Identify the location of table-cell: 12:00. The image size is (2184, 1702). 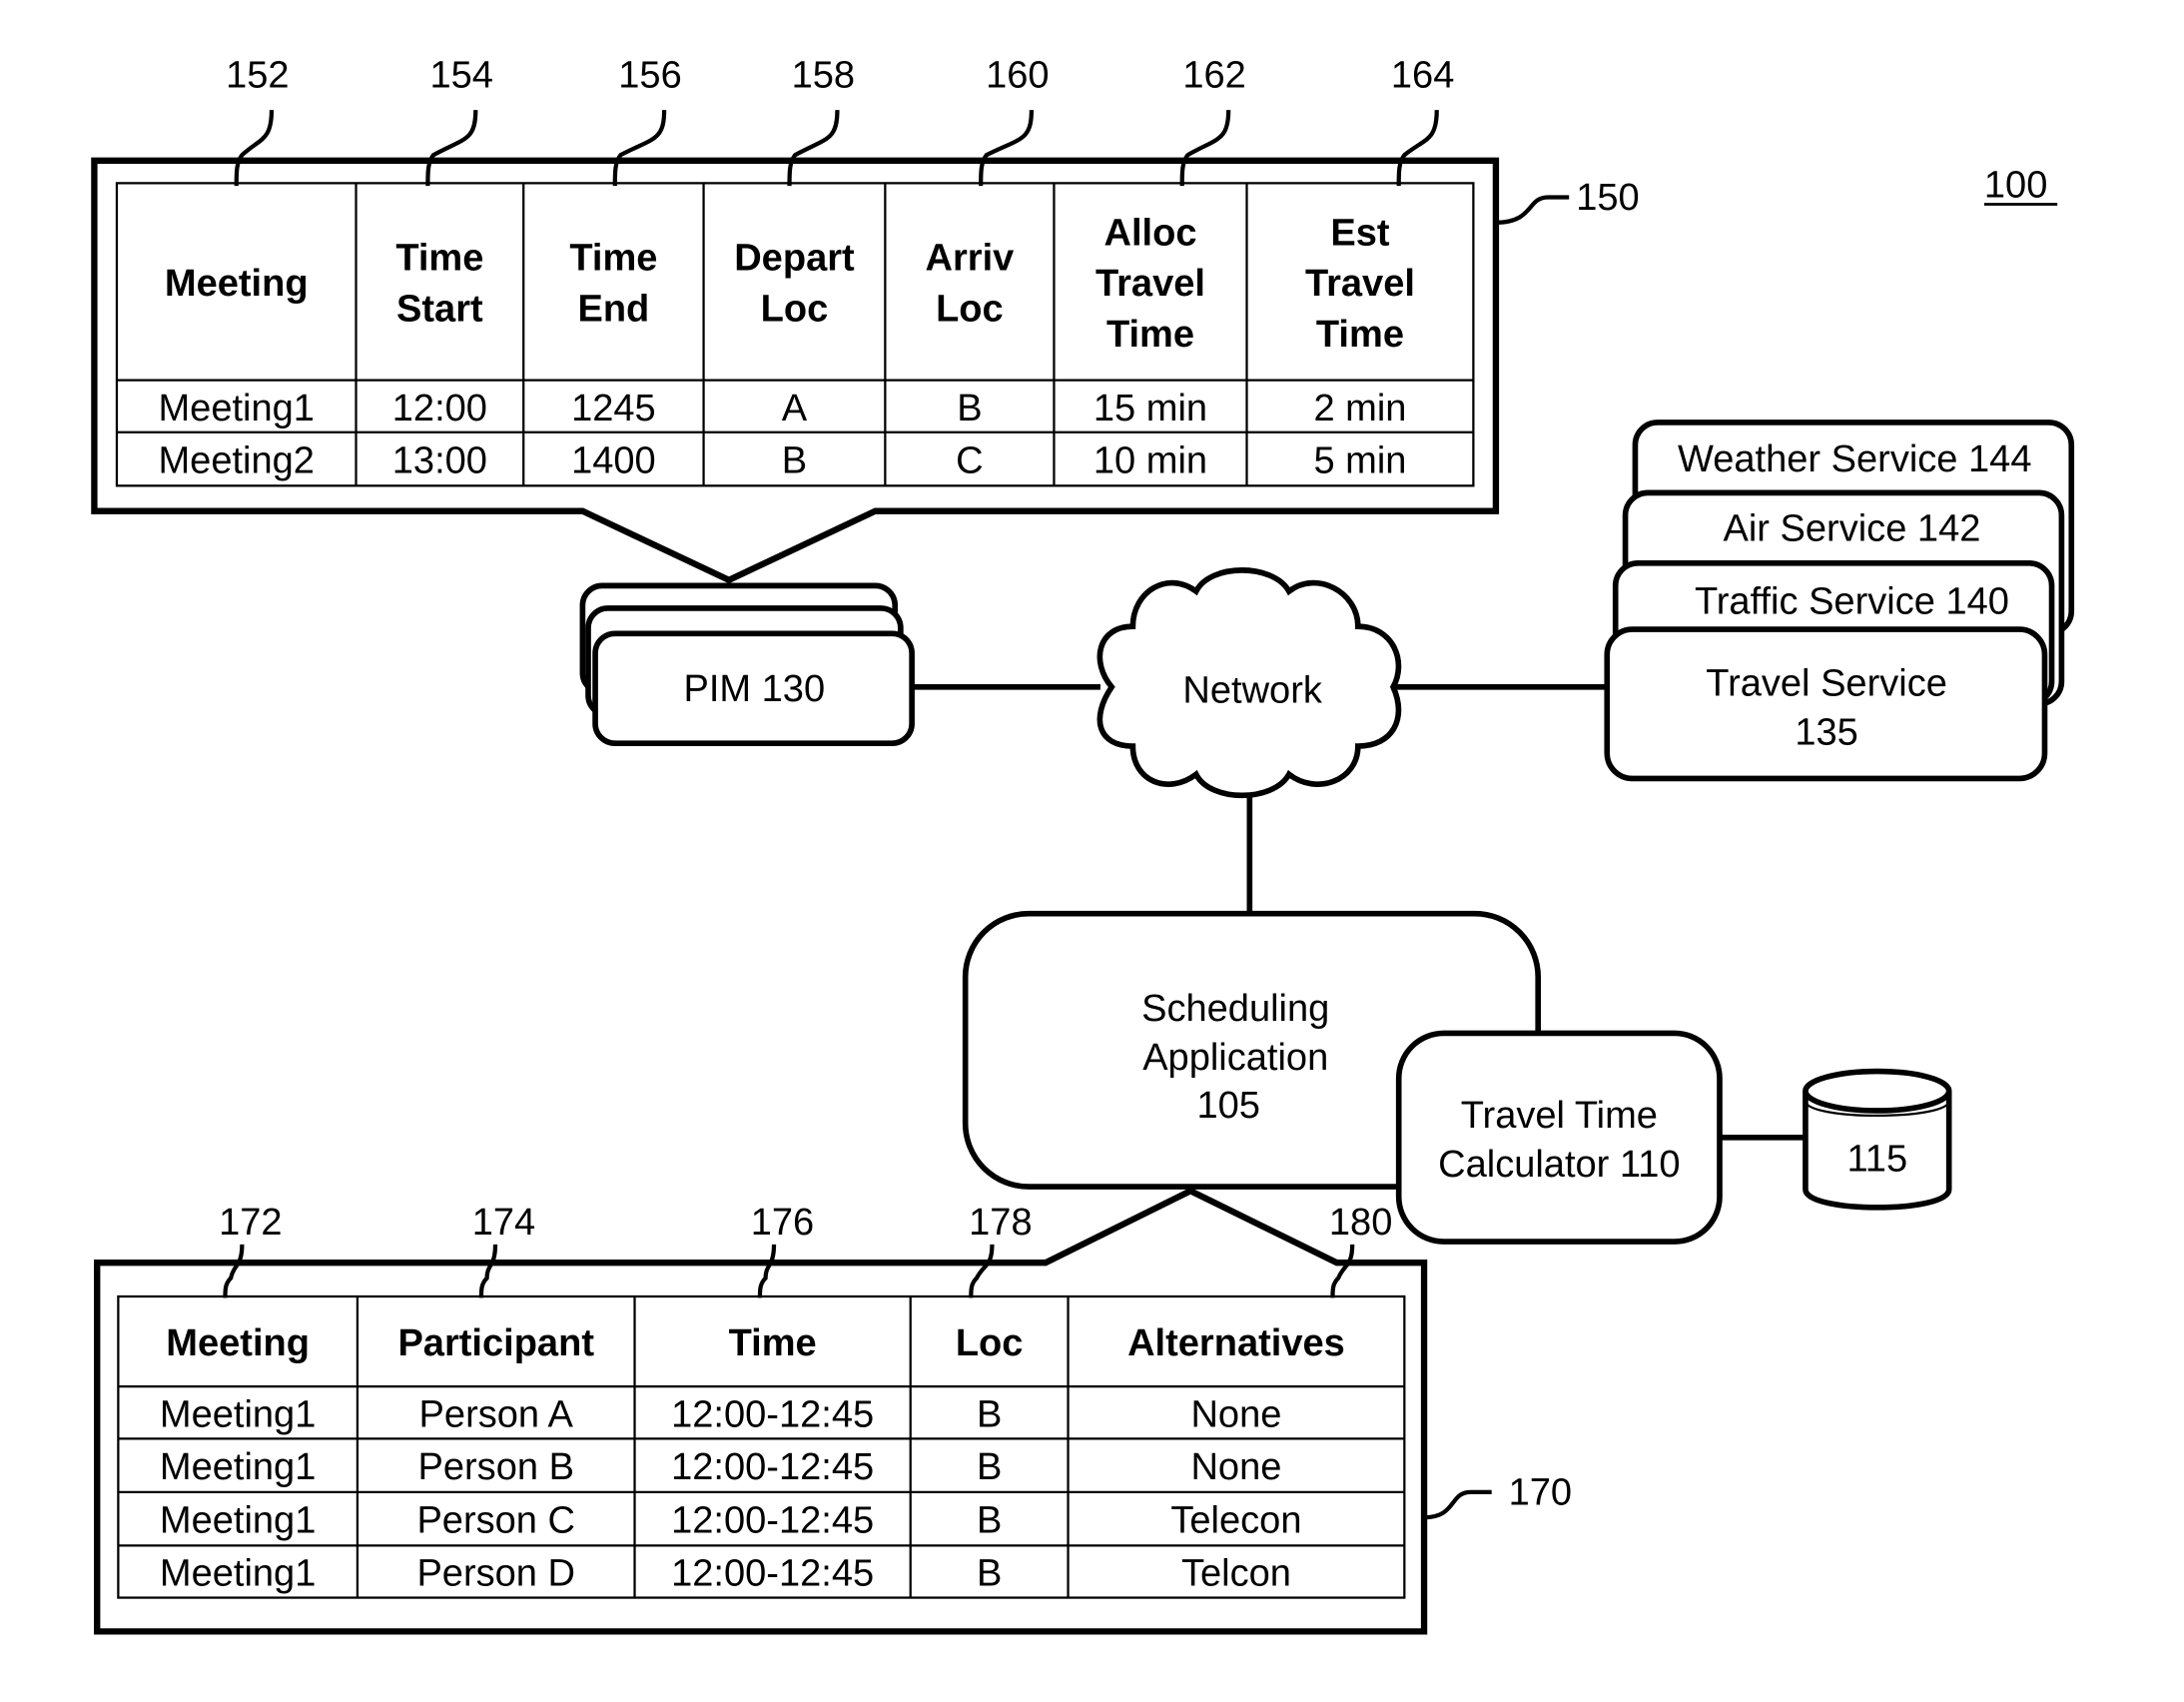
(440, 409).